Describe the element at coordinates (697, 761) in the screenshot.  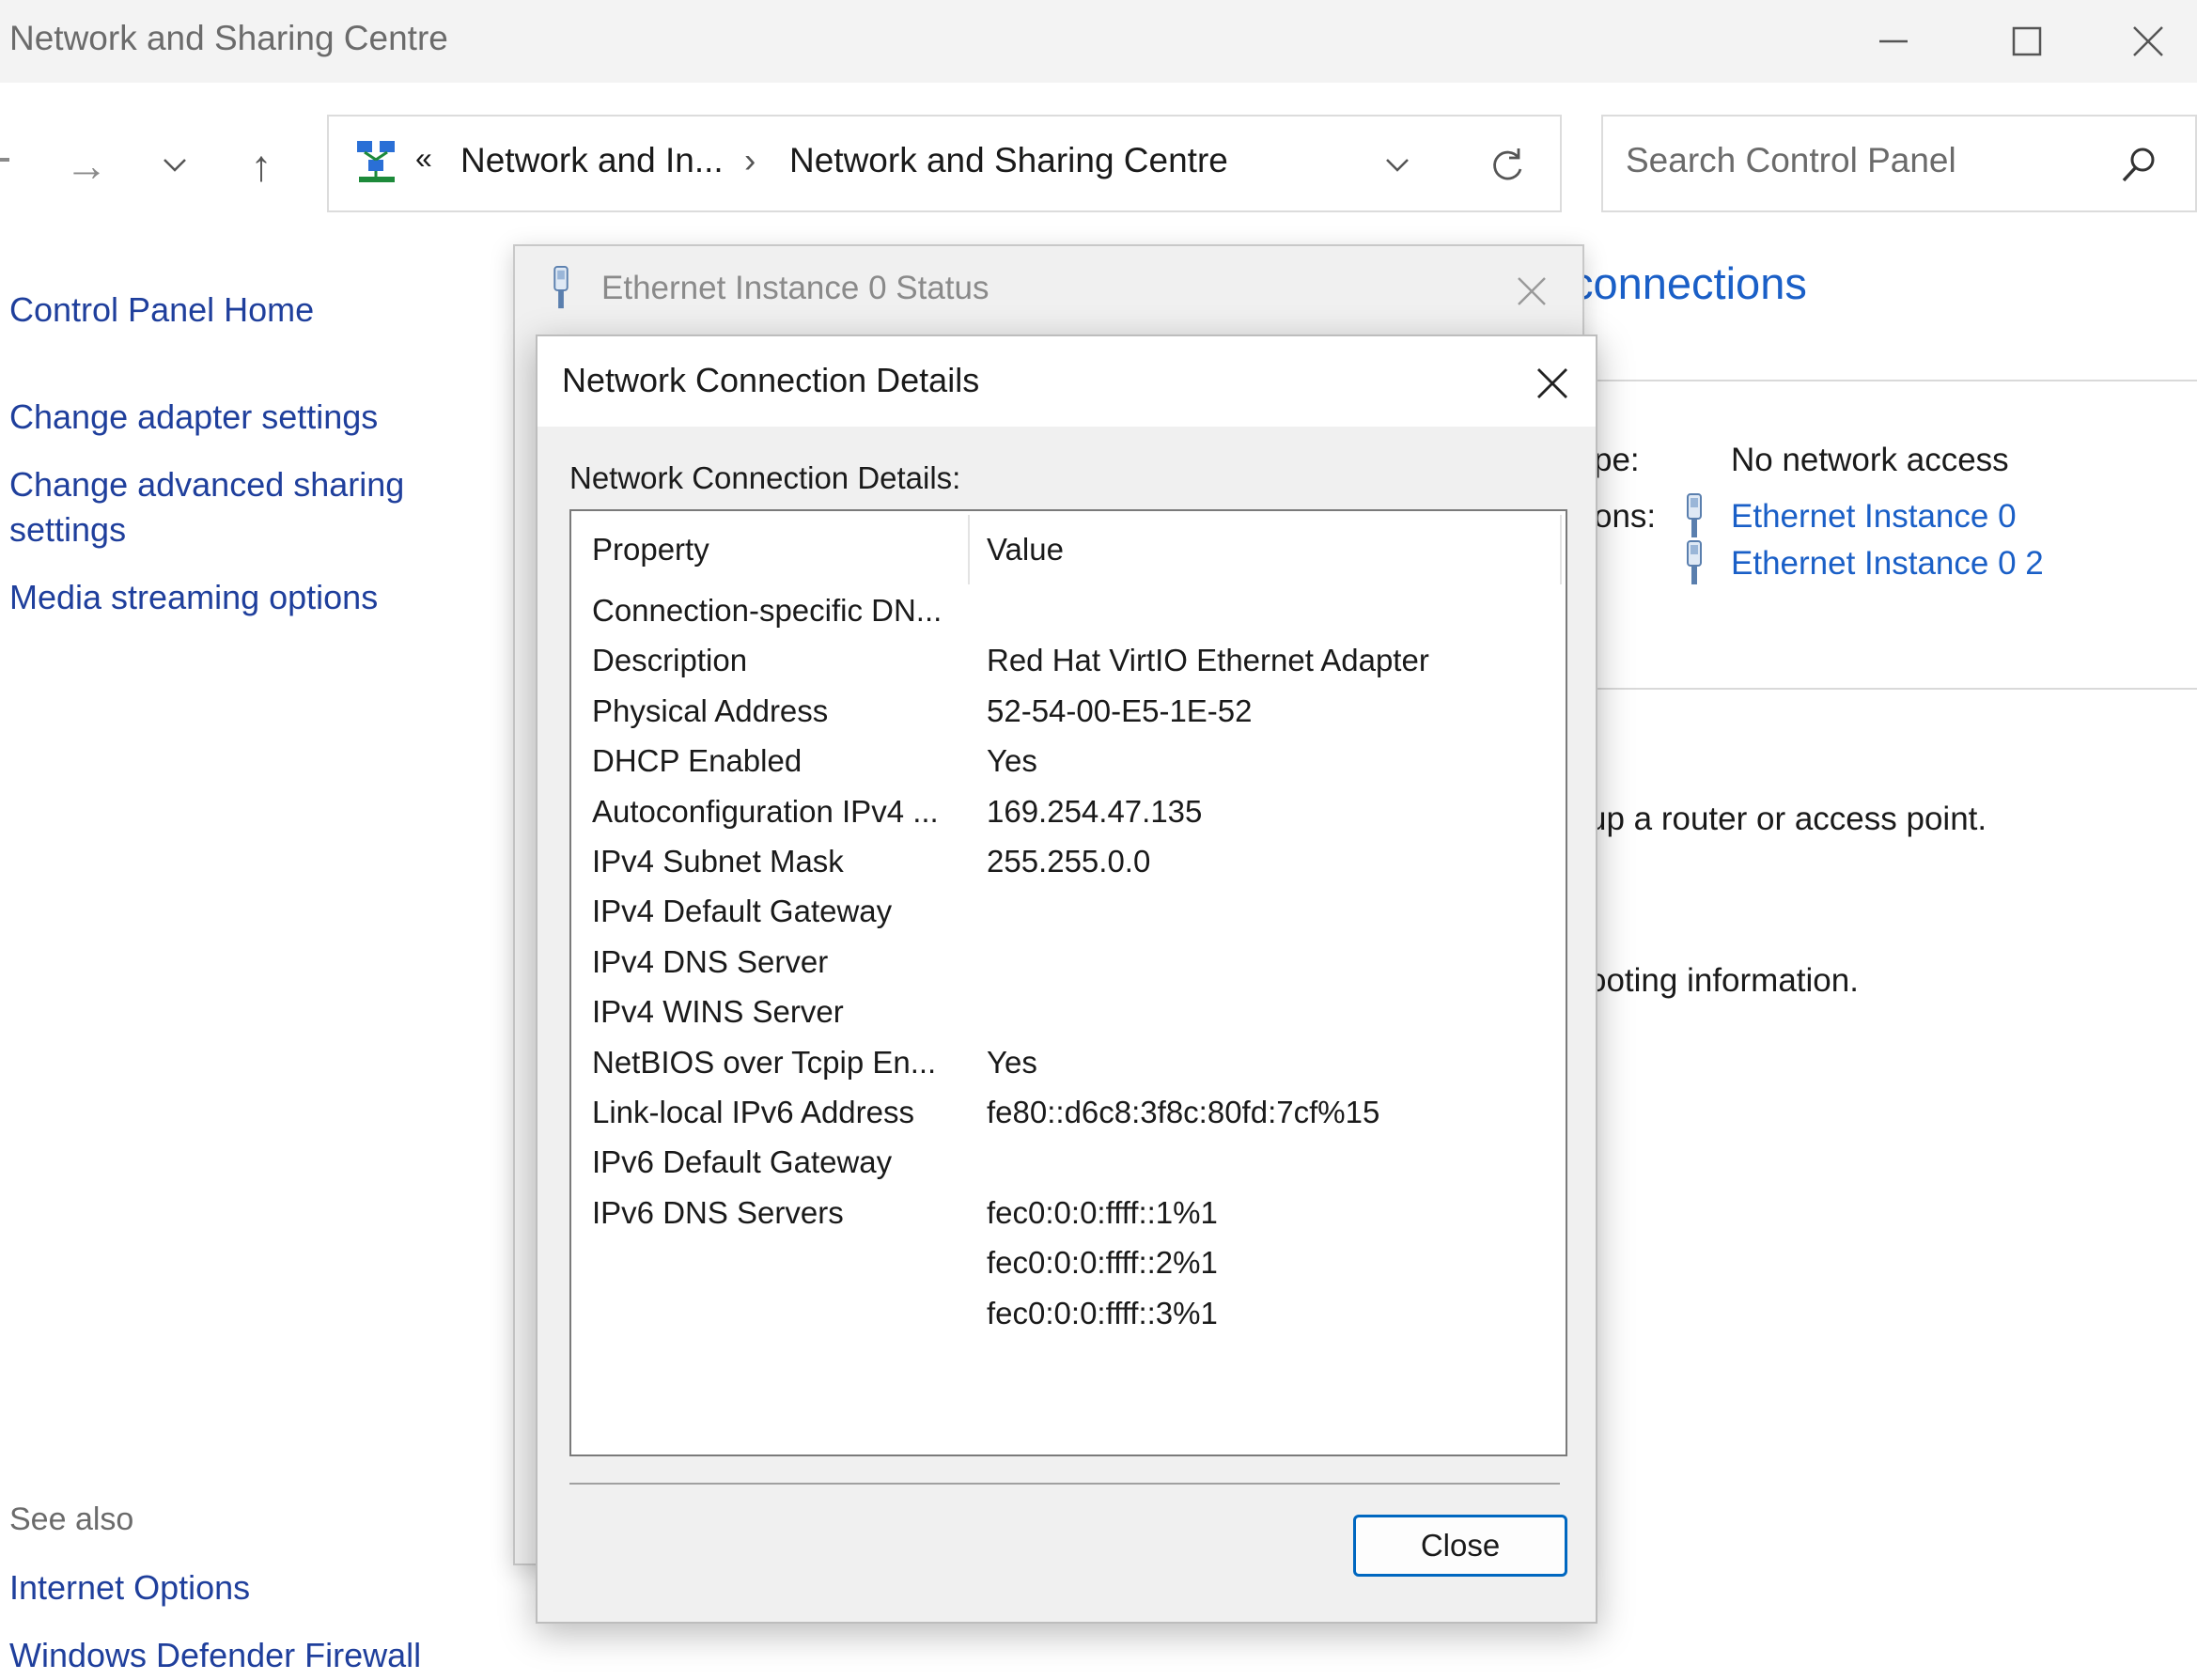
I see `table-row-property: DHCP Enabled` at that location.